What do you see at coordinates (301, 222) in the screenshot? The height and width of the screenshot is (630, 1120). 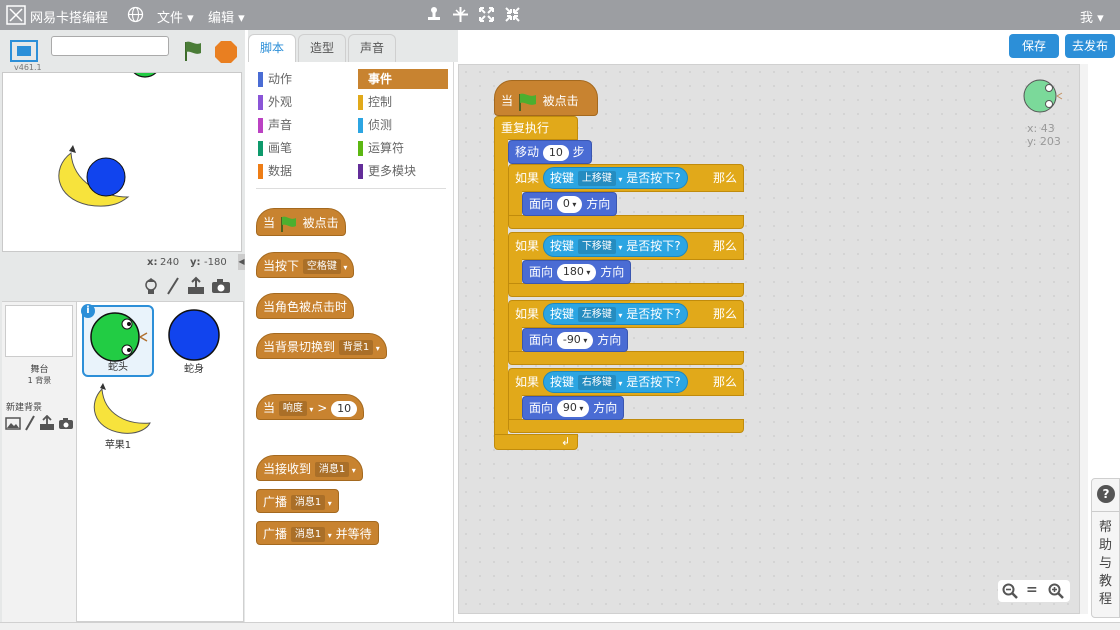 I see `block-when-flag-clicked: 当 被点击` at bounding box center [301, 222].